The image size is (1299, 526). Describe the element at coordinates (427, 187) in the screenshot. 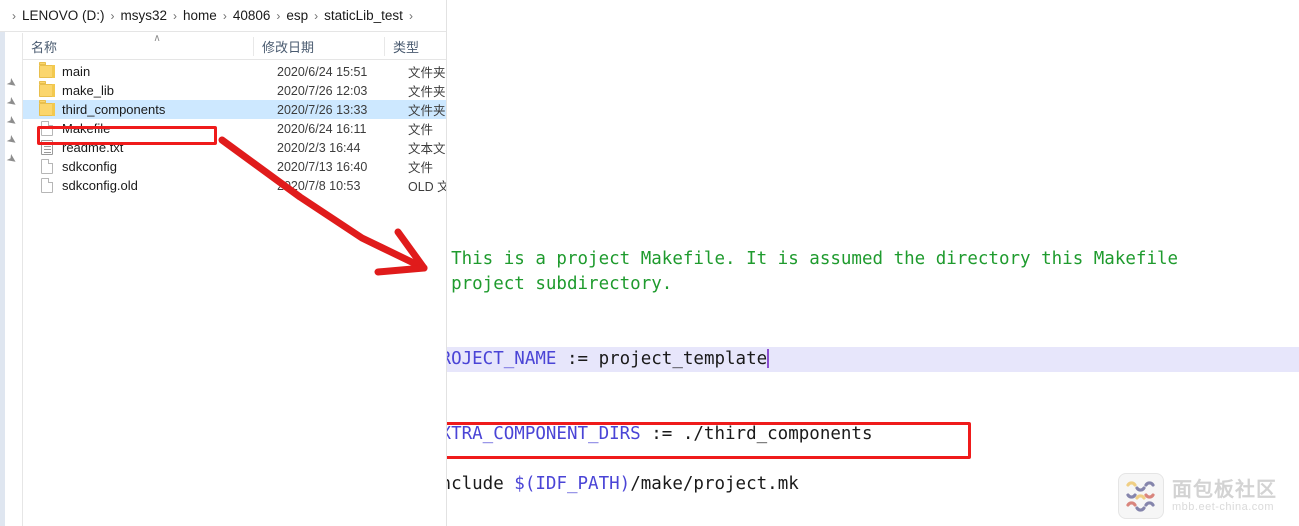

I see `file-type: OLD 文件` at that location.